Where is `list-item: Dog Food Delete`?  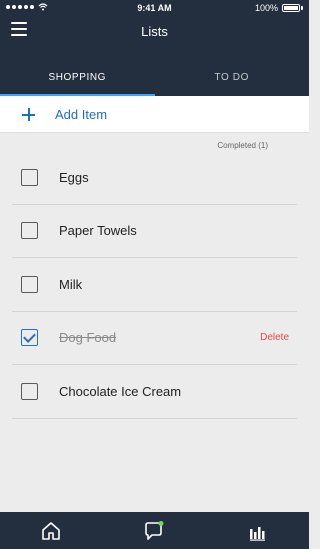
list-item: Dog Food Delete is located at coordinates (154, 338).